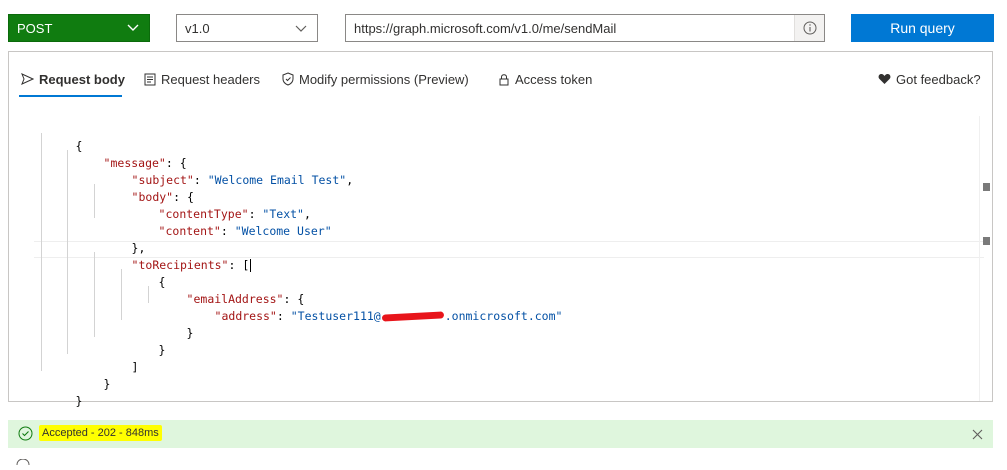 The image size is (1007, 470). Describe the element at coordinates (197, 28) in the screenshot. I see `version-value: v1.0` at that location.